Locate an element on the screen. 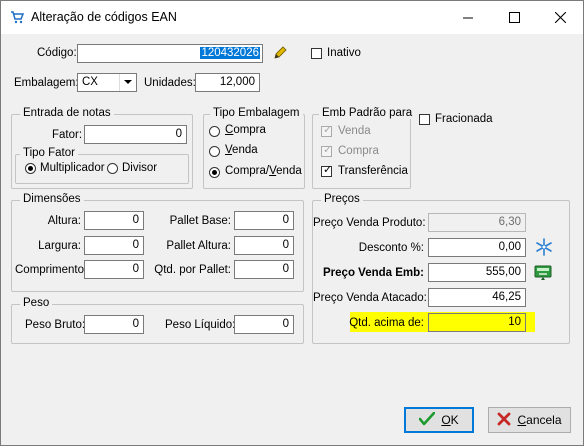 The width and height of the screenshot is (584, 446). codigo-label: Código: is located at coordinates (57, 53).